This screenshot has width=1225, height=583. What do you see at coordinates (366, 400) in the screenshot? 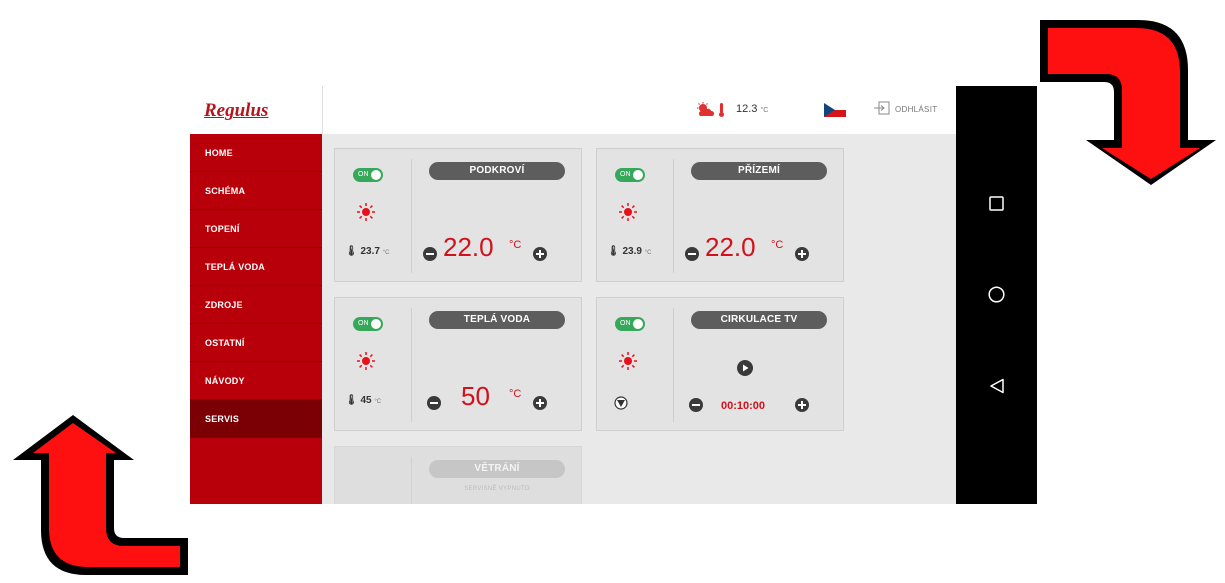
I see `current-temp-value: 45` at bounding box center [366, 400].